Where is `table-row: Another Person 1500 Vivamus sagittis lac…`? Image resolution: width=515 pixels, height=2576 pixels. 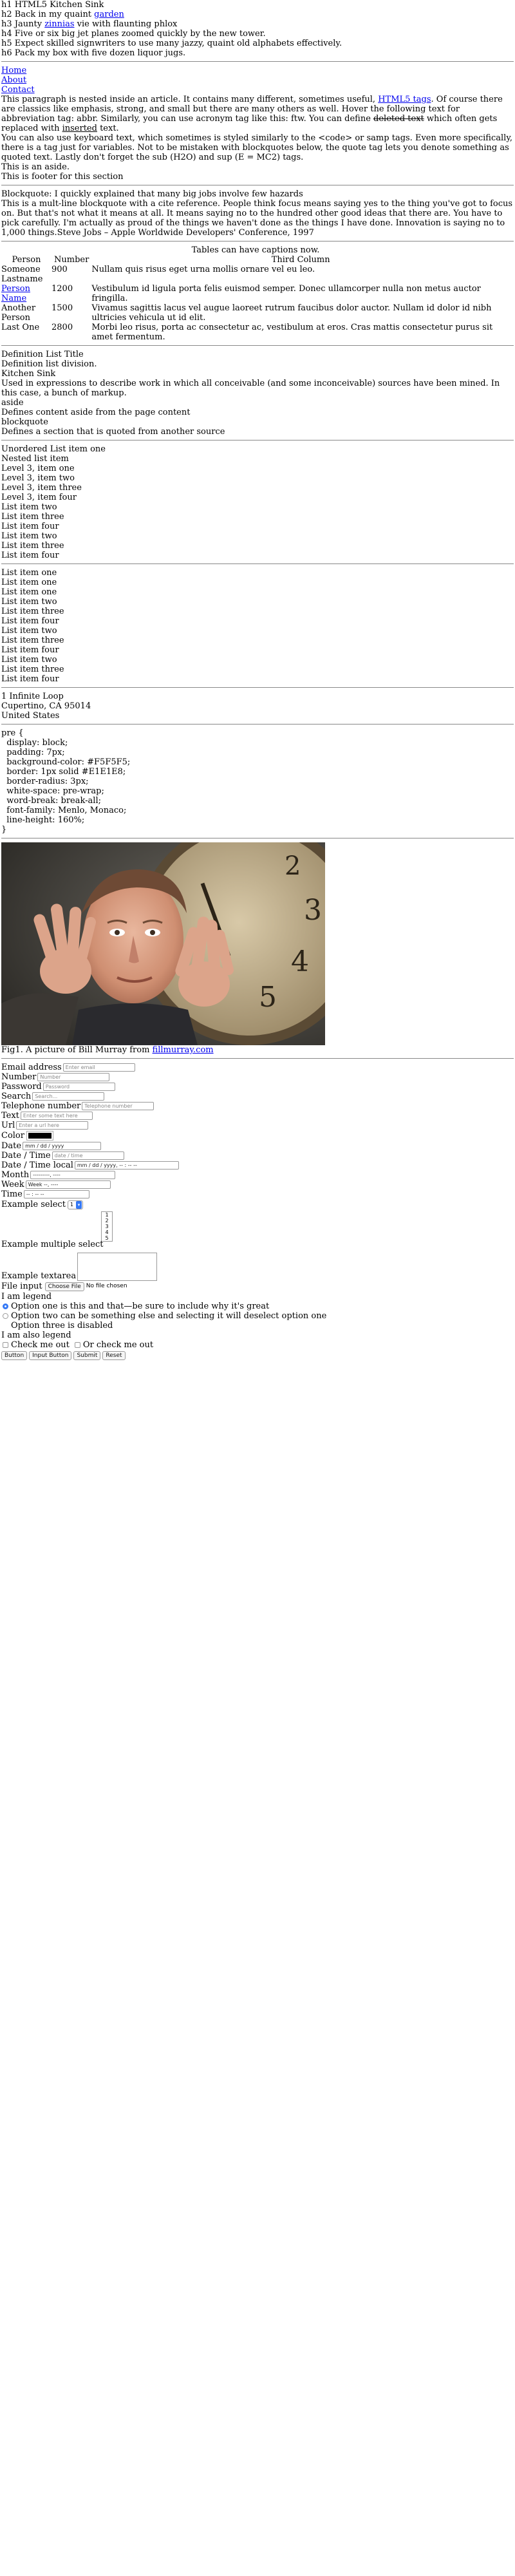
table-row: Another Person 1500 Vivamus sagittis lac… is located at coordinates (255, 313).